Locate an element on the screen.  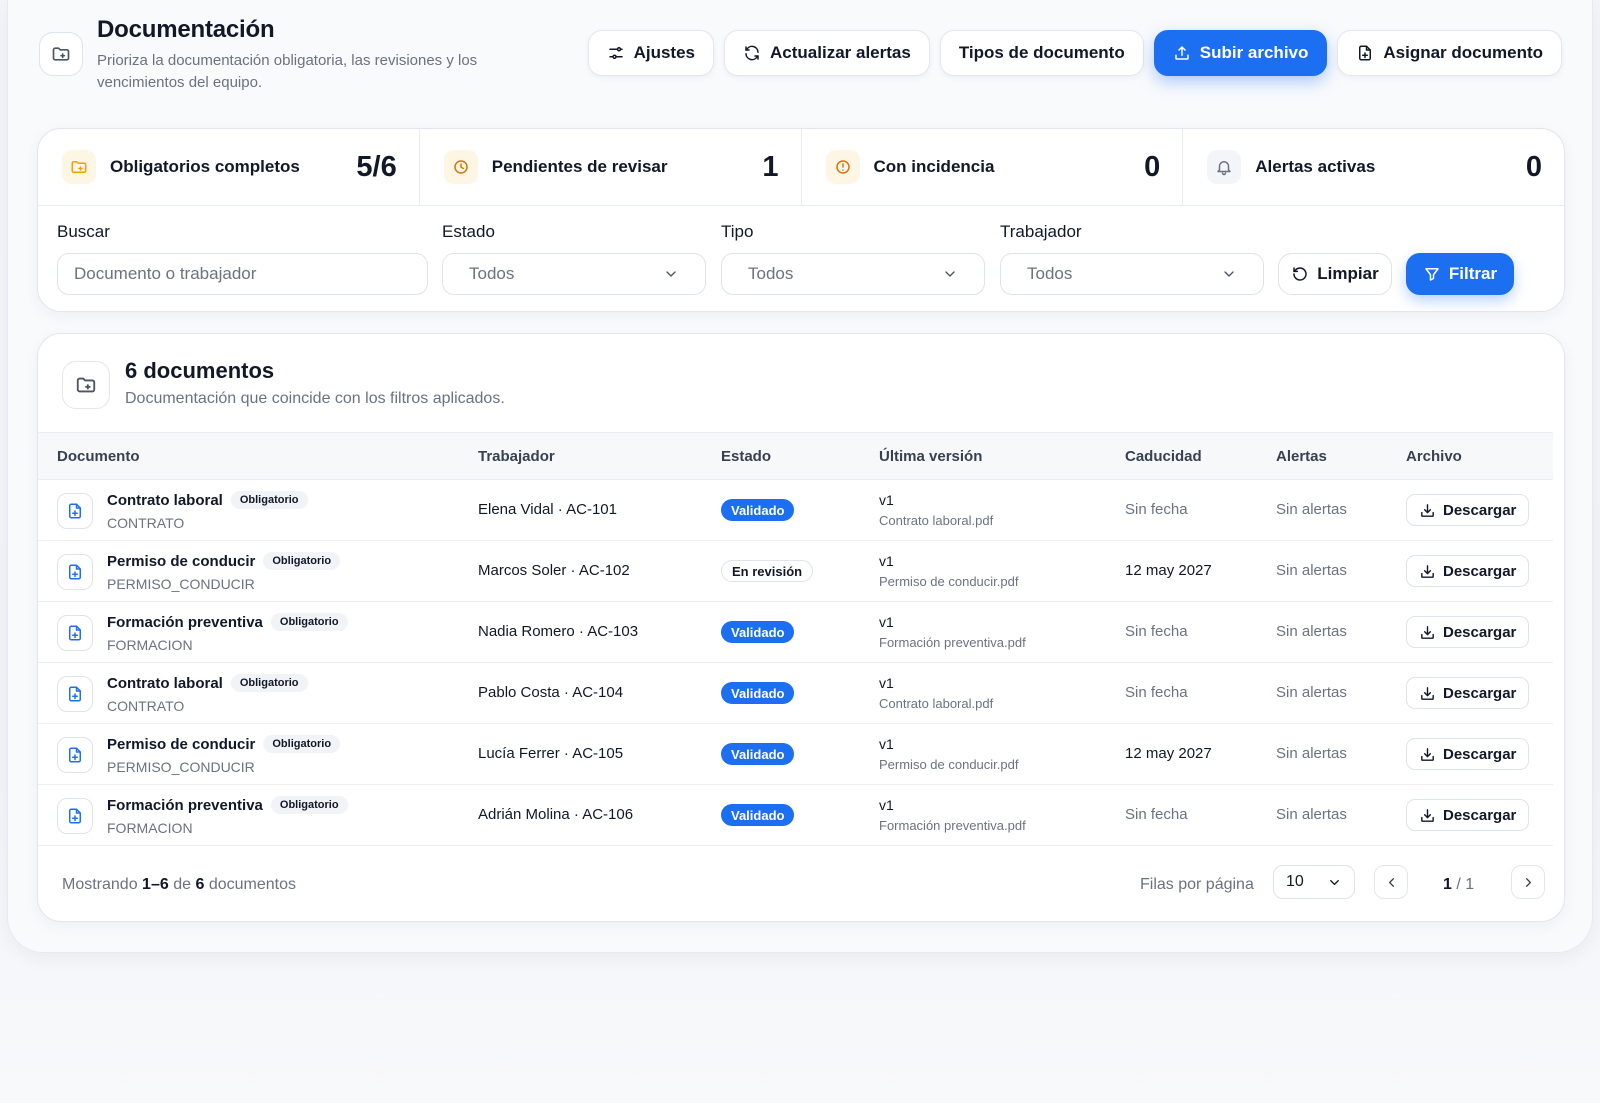
worker-label: Trabajador is located at coordinates (1041, 231).